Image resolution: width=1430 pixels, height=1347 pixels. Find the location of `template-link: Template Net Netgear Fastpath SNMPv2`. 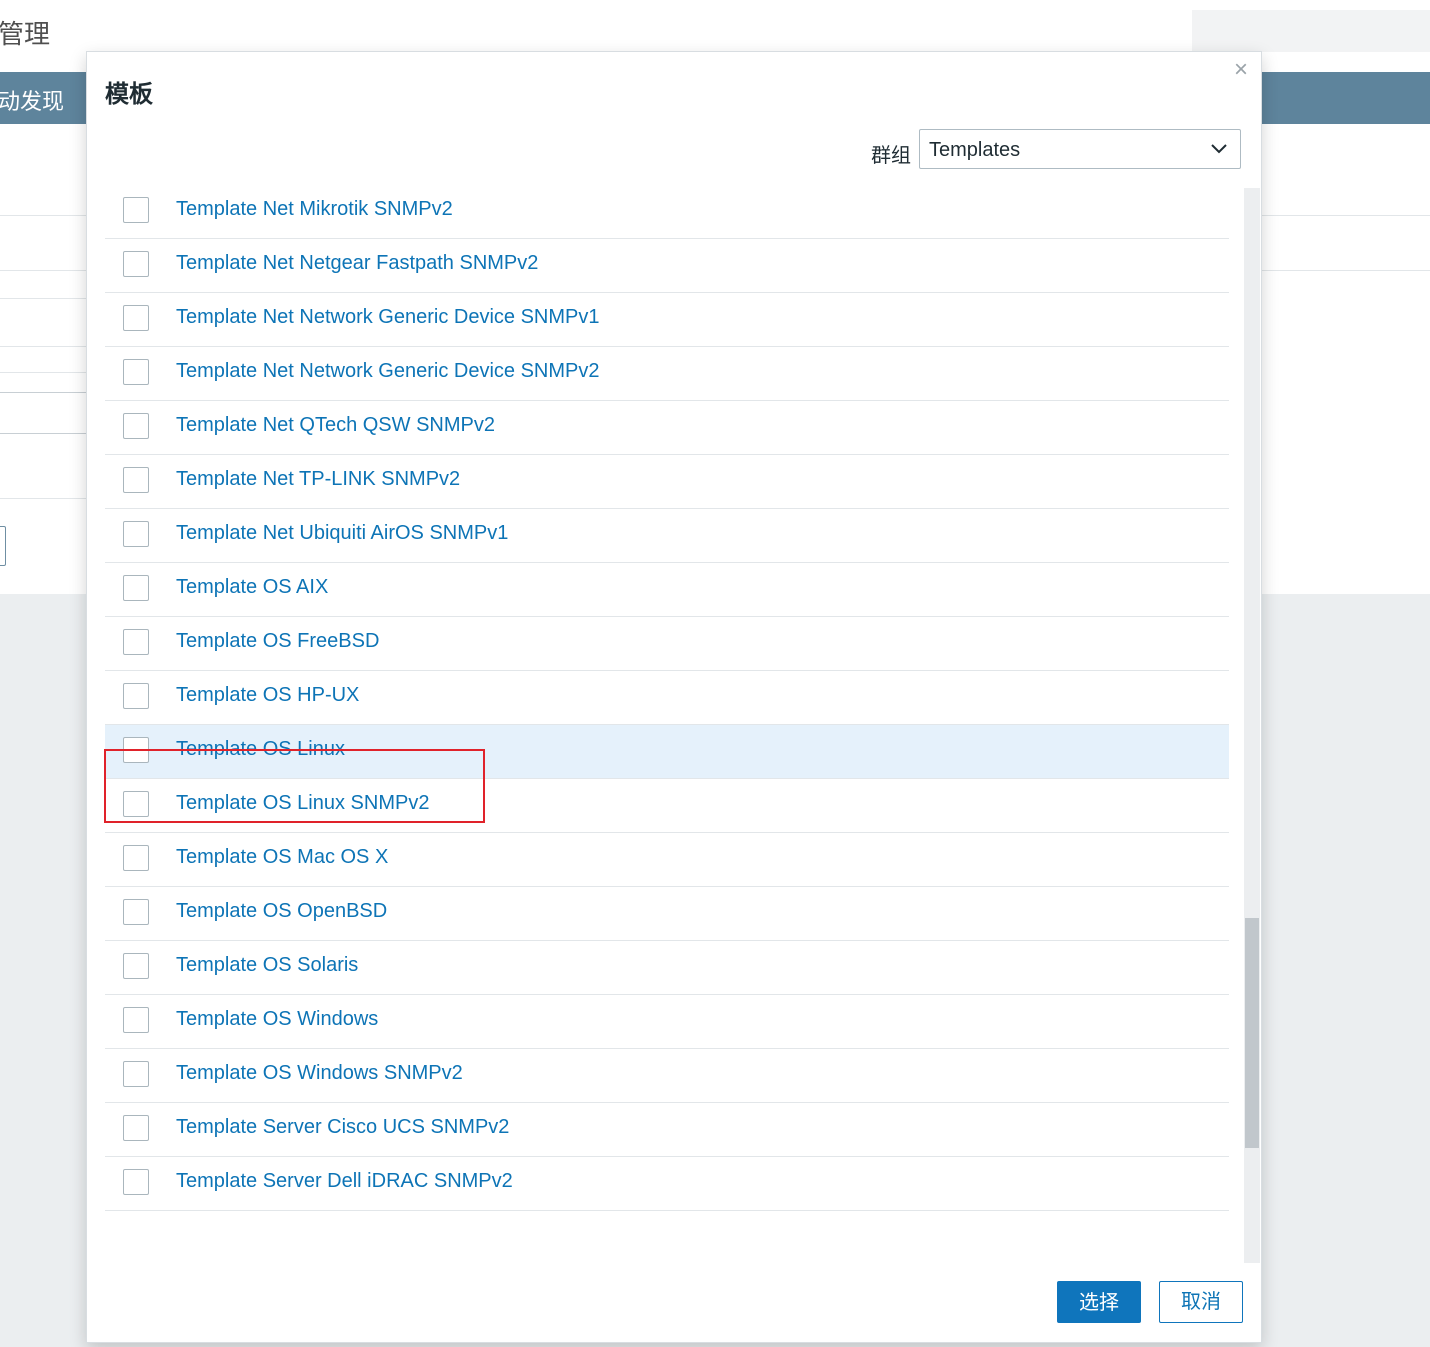

template-link: Template Net Netgear Fastpath SNMPv2 is located at coordinates (357, 263).